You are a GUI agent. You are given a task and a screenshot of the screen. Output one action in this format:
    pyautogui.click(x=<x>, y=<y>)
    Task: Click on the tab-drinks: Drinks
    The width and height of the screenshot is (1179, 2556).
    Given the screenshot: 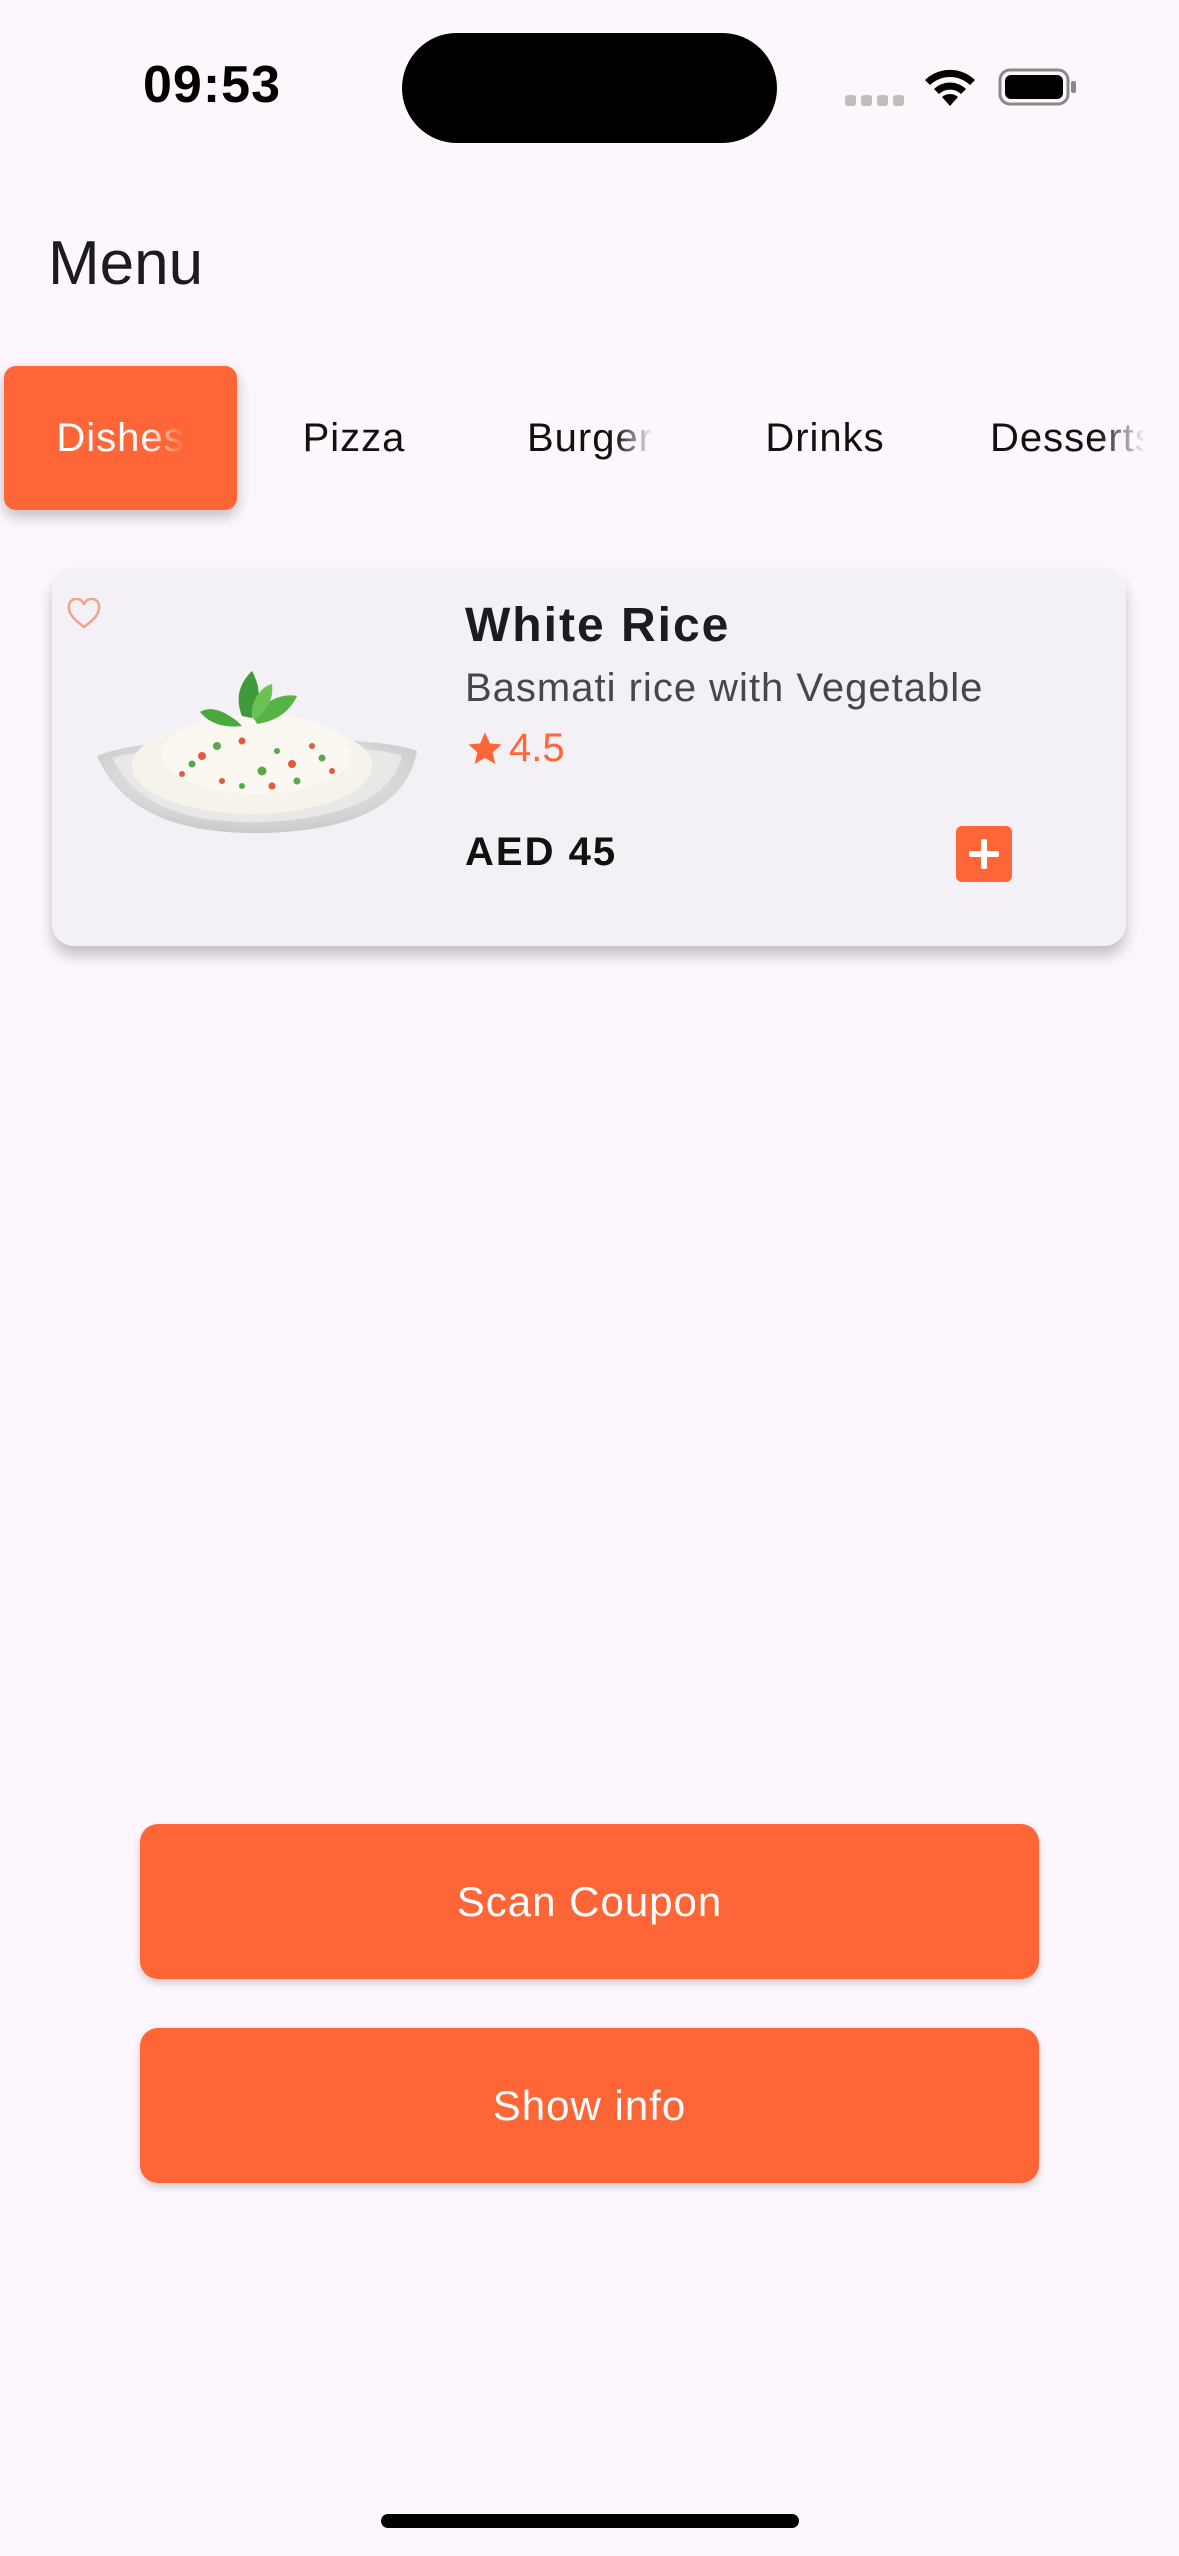 What is the action you would take?
    pyautogui.click(x=825, y=438)
    